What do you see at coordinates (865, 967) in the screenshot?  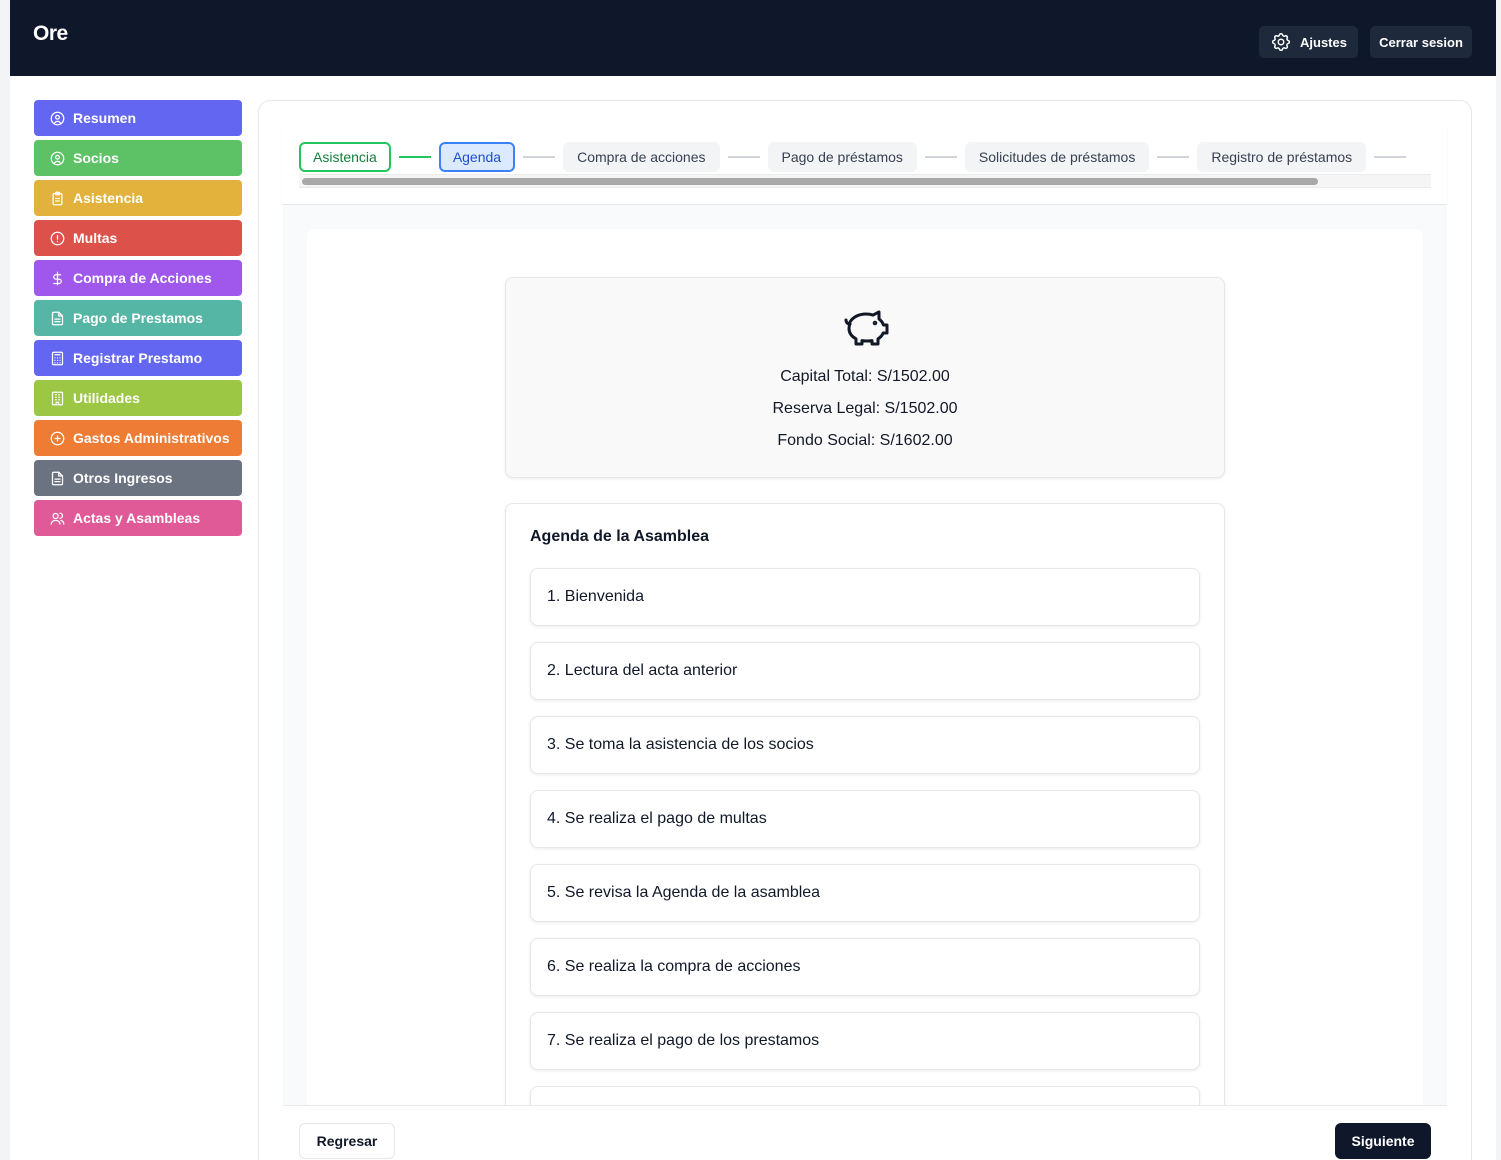 I see `agenda-item: 6. Se realiza la compra de acciones` at bounding box center [865, 967].